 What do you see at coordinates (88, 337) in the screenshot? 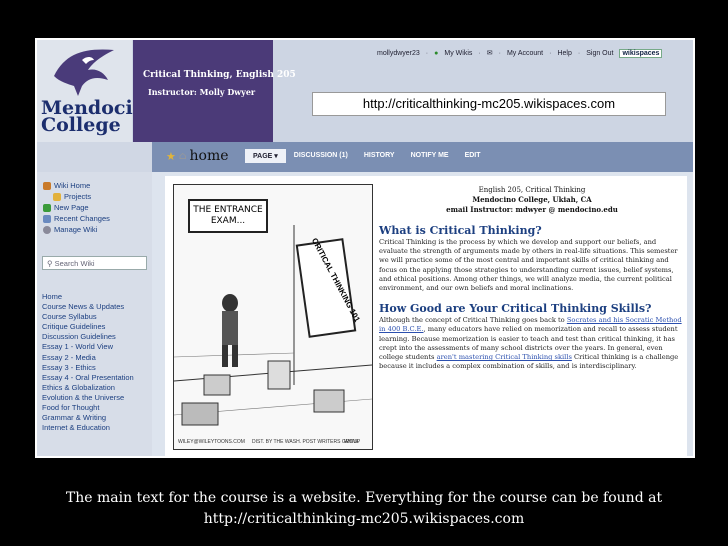
I see `sidebar-link-discussion-guidelines: Discussion Guidelines` at bounding box center [88, 337].